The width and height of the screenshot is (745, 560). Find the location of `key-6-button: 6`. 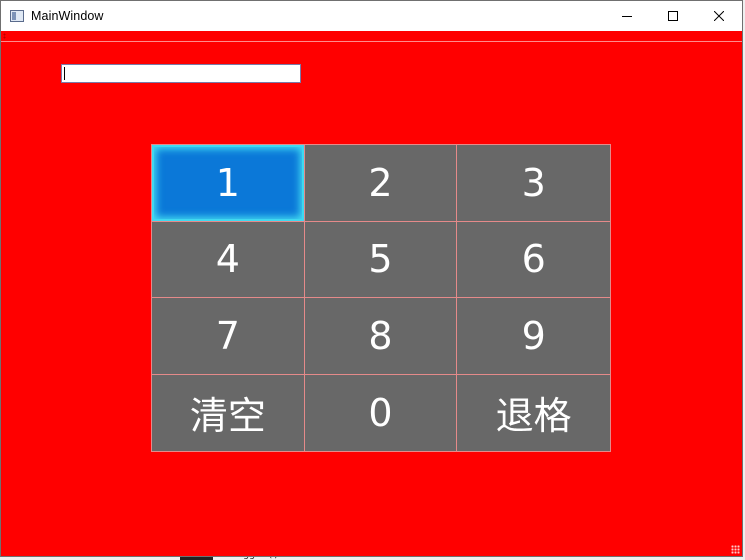

key-6-button: 6 is located at coordinates (533, 259).